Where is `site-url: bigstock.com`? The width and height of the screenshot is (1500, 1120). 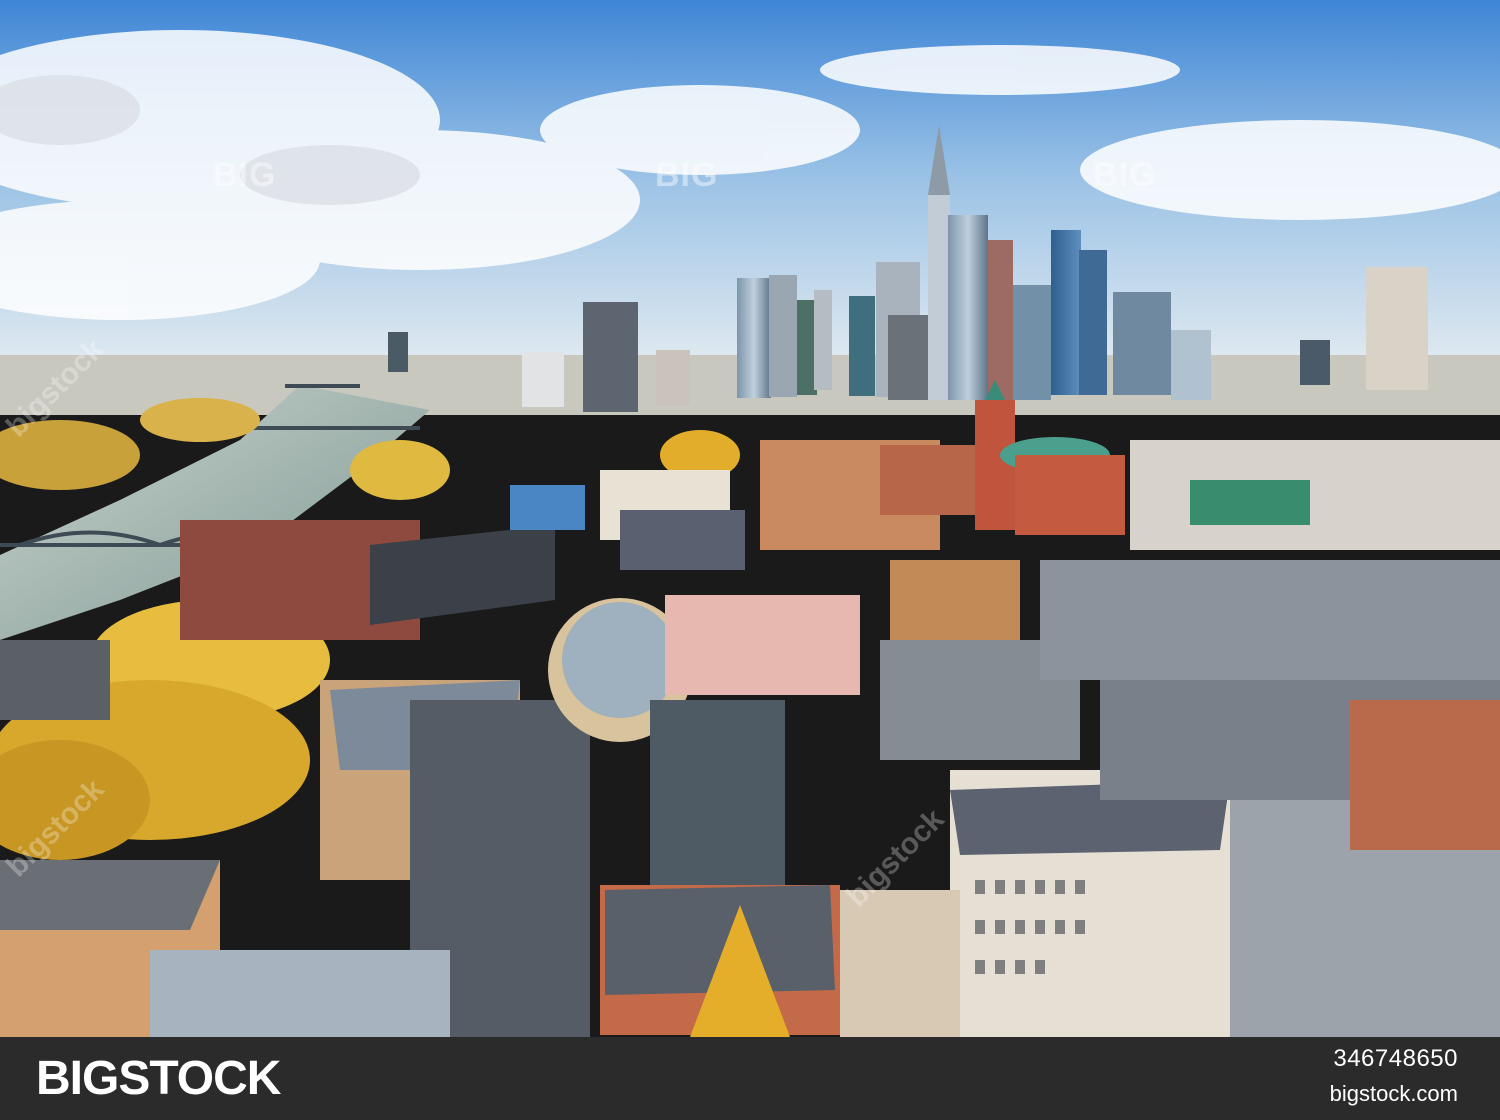 site-url: bigstock.com is located at coordinates (1393, 1093).